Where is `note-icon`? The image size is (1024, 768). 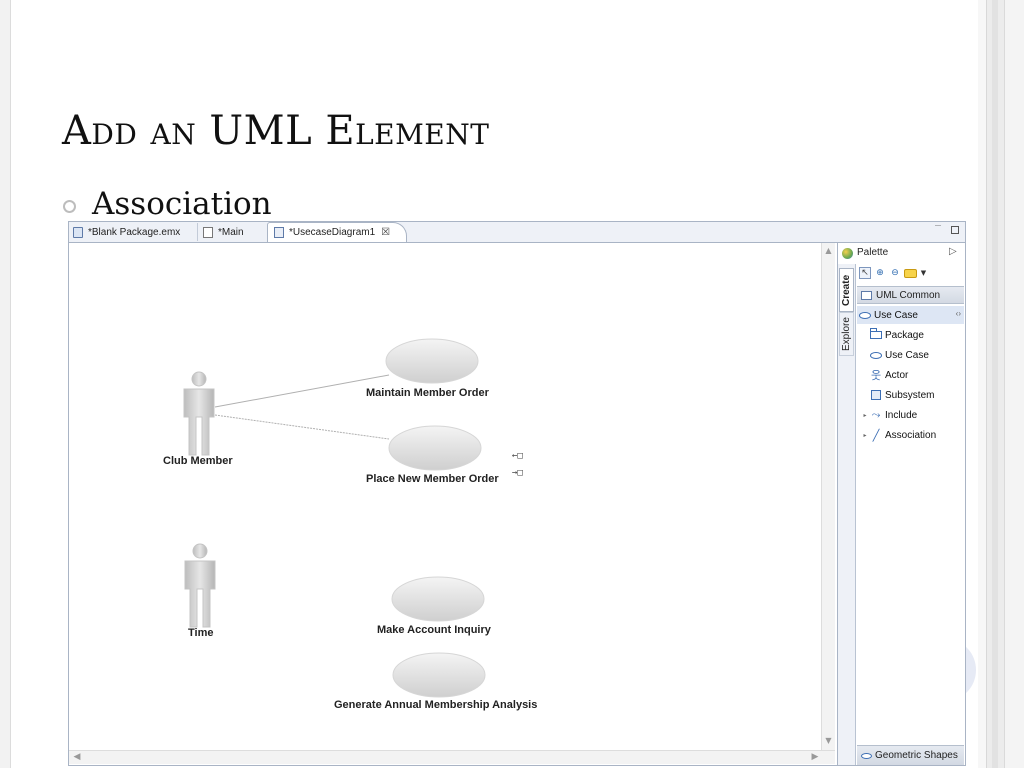
note-icon is located at coordinates (910, 273).